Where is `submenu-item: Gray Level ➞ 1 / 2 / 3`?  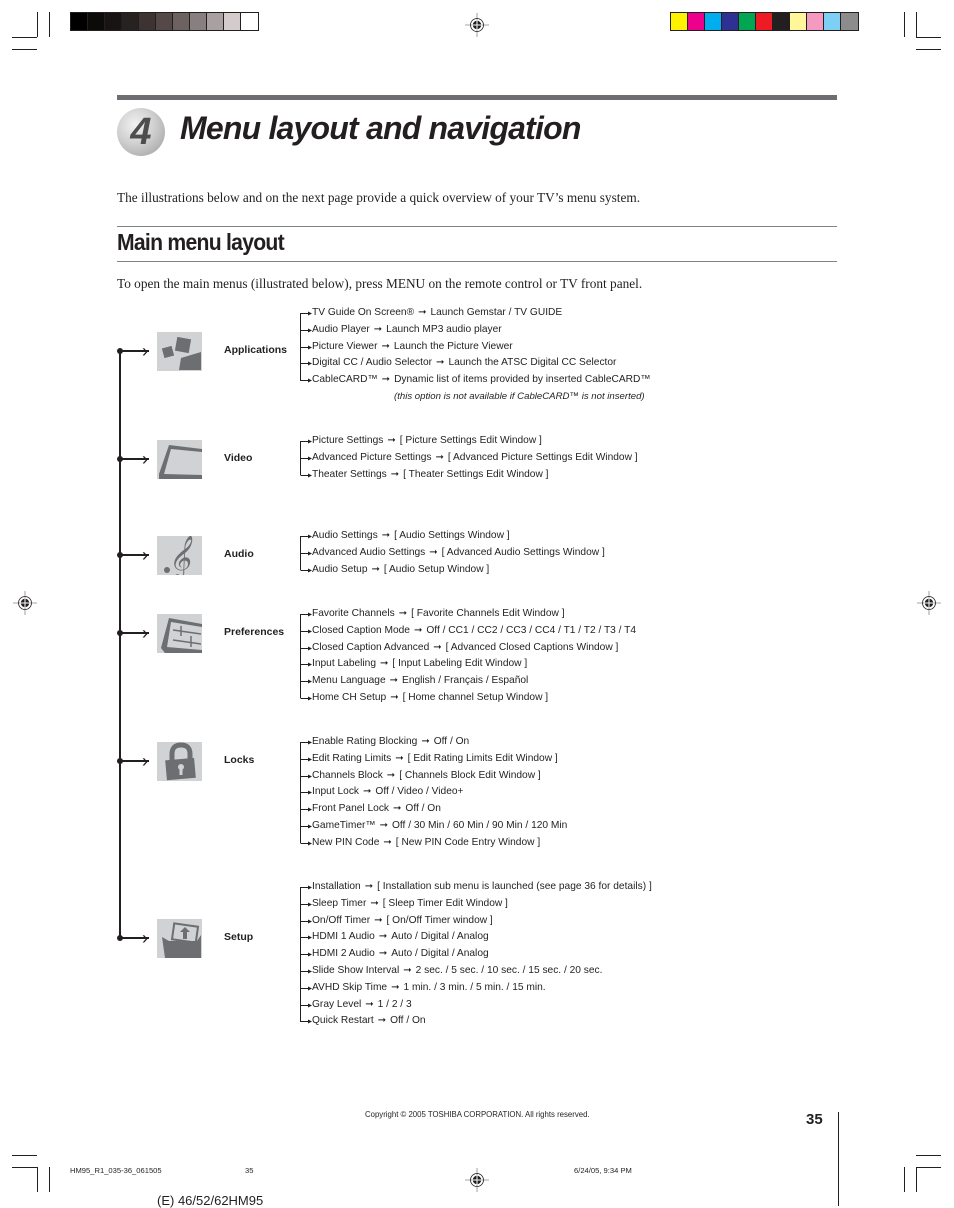
submenu-item: Gray Level ➞ 1 / 2 / 3 is located at coordinates (476, 1005).